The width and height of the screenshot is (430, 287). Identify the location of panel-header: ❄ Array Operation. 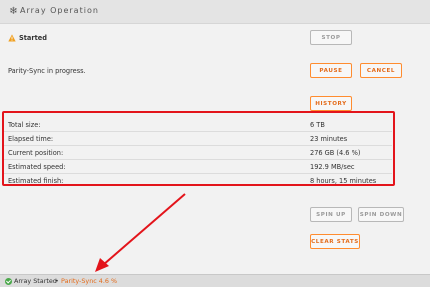
(215, 12).